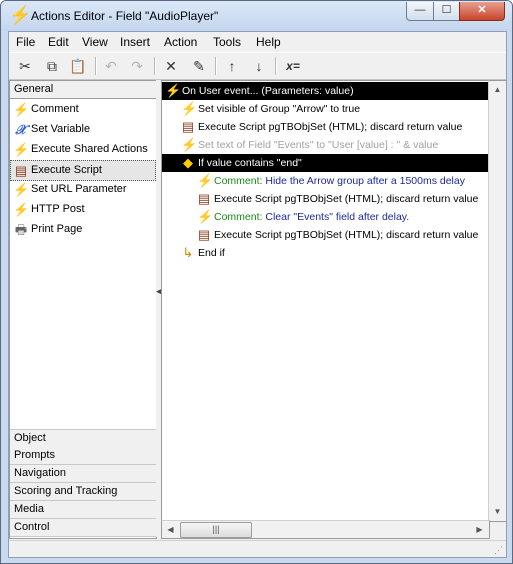 The height and width of the screenshot is (564, 513). Describe the element at coordinates (279, 109) in the screenshot. I see `tree-row-label: Set visible of Group "Arrow" to true` at that location.